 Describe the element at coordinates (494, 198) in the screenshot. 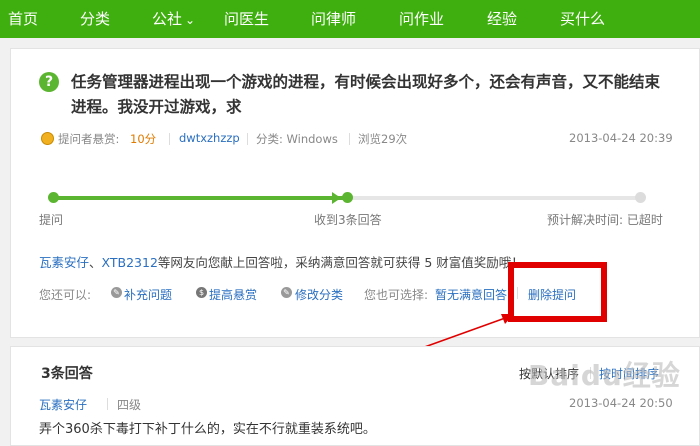

I see `progress-track-pending` at that location.